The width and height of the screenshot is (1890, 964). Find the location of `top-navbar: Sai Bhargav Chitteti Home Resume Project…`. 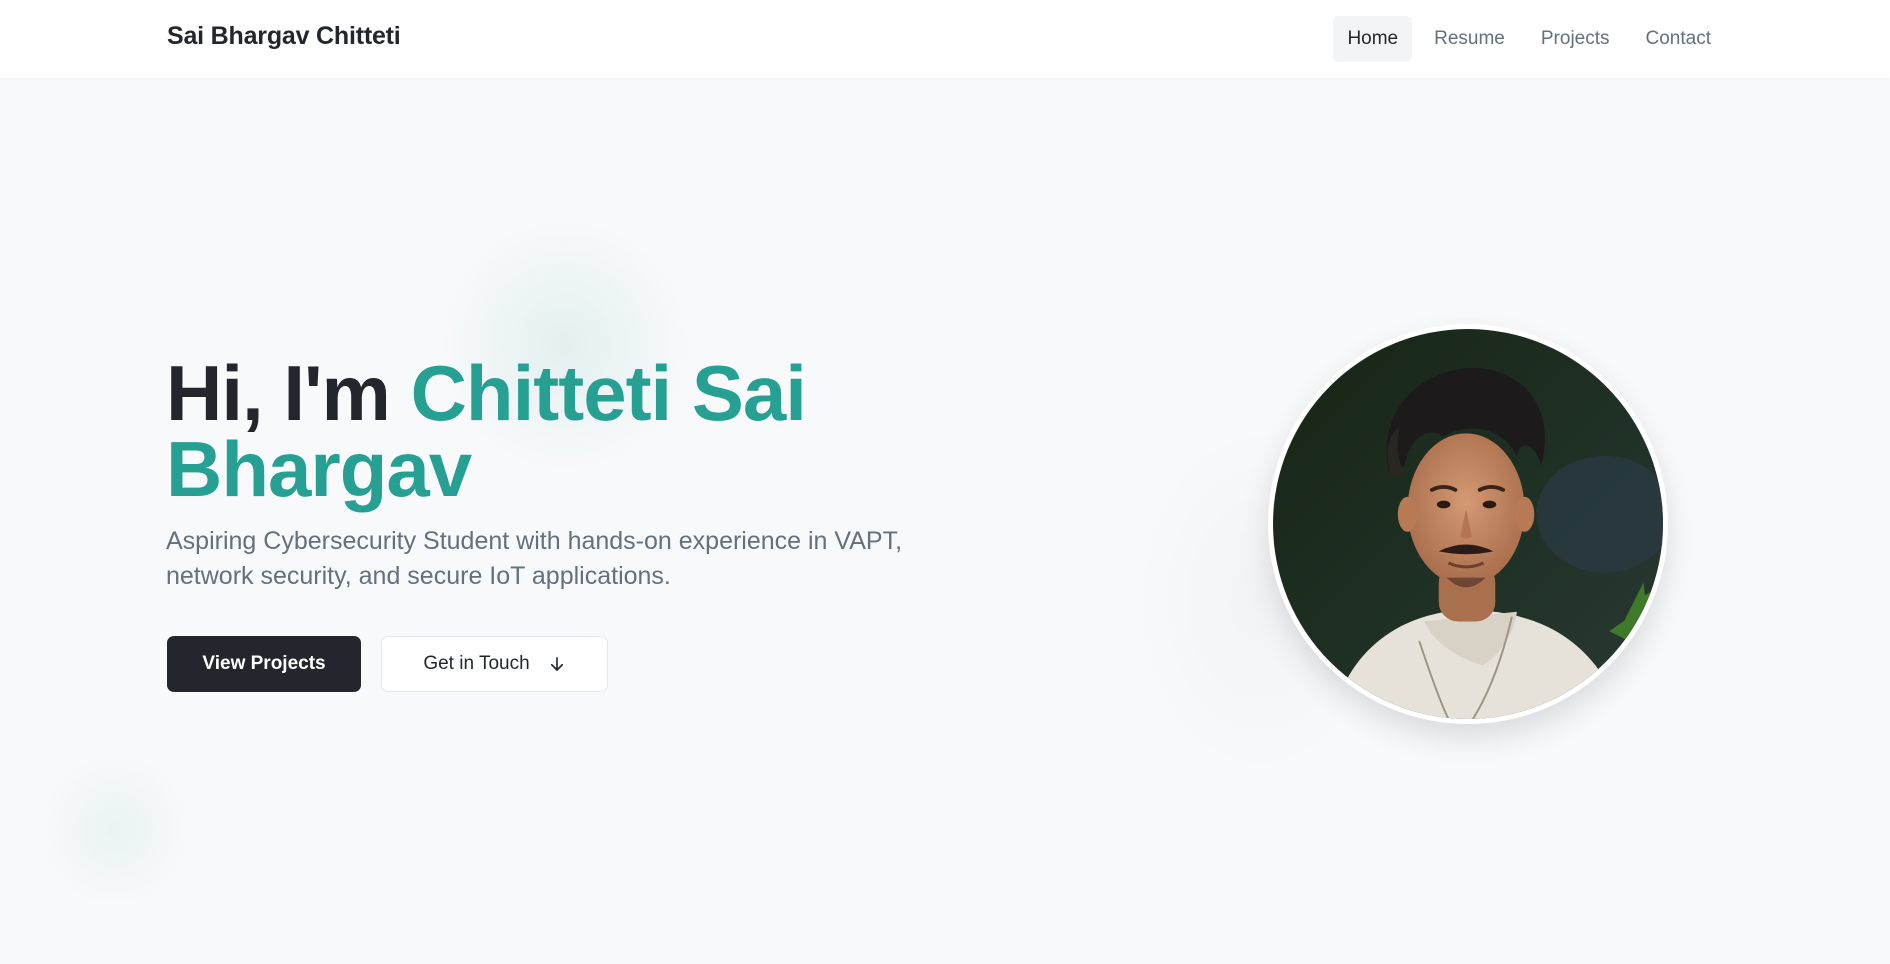

top-navbar: Sai Bhargav Chitteti Home Resume Project… is located at coordinates (945, 39).